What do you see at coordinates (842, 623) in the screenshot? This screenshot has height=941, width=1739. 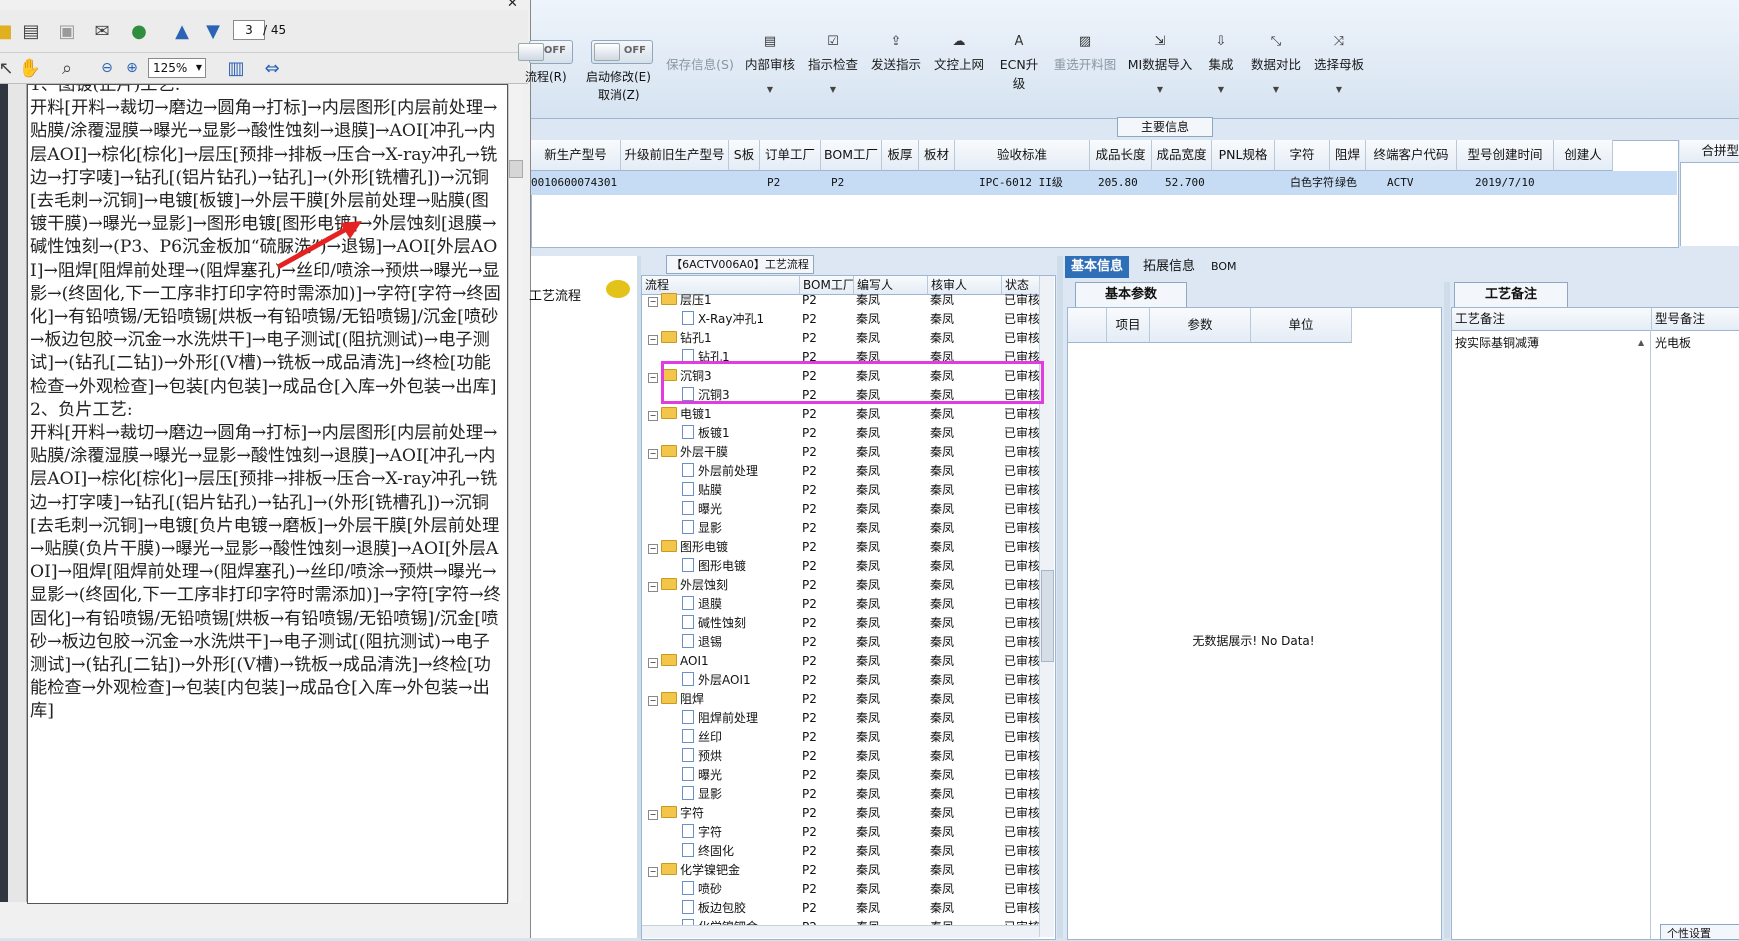 I see `table-row: 碱性蚀刻 P2 秦凤 秦凤 已审核` at bounding box center [842, 623].